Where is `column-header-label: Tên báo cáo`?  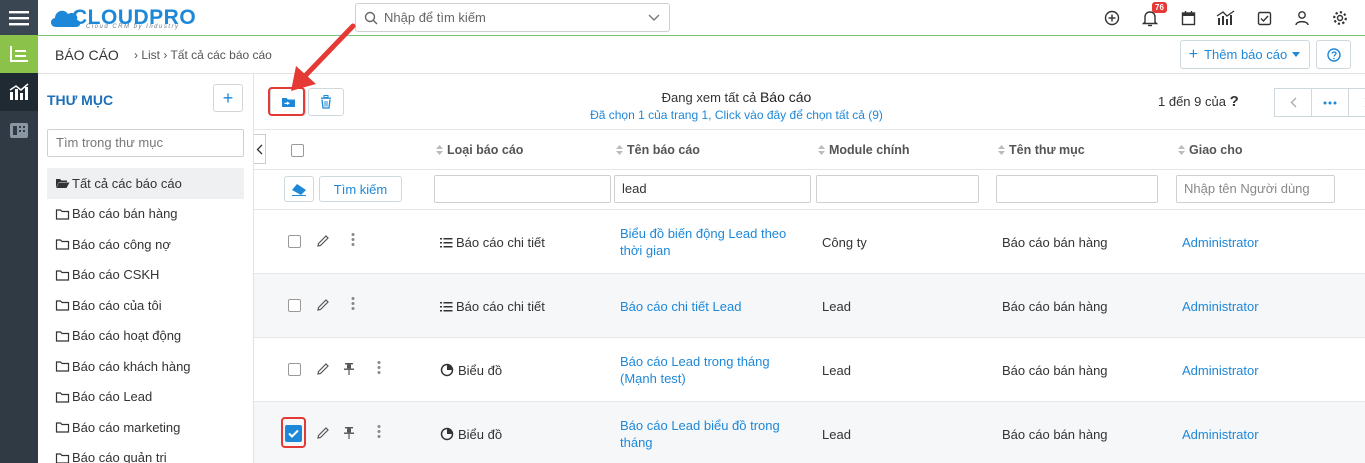
column-header-label: Tên báo cáo is located at coordinates (663, 150).